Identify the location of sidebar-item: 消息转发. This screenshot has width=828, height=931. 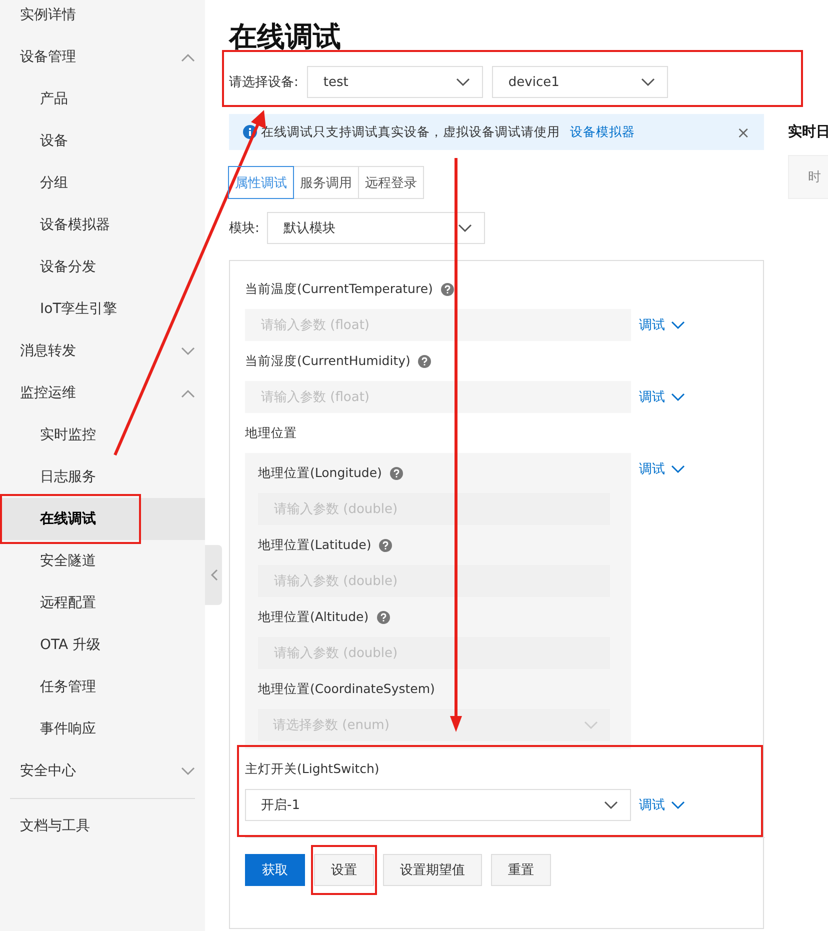
(102, 351).